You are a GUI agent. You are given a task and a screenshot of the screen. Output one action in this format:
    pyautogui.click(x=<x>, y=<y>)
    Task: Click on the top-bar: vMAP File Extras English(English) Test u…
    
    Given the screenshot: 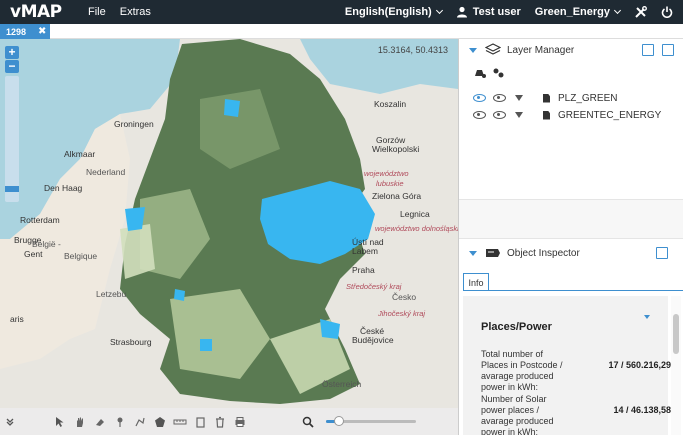 What is the action you would take?
    pyautogui.click(x=341, y=12)
    